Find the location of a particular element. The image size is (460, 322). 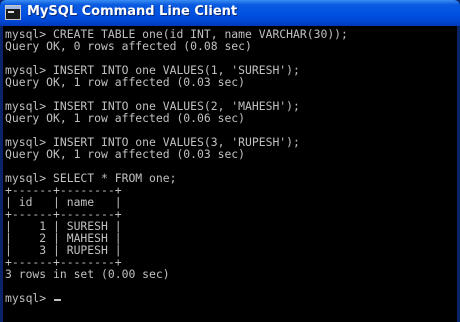

select-result-summary: 3 rows in set (0.00 sec) is located at coordinates (87, 274).